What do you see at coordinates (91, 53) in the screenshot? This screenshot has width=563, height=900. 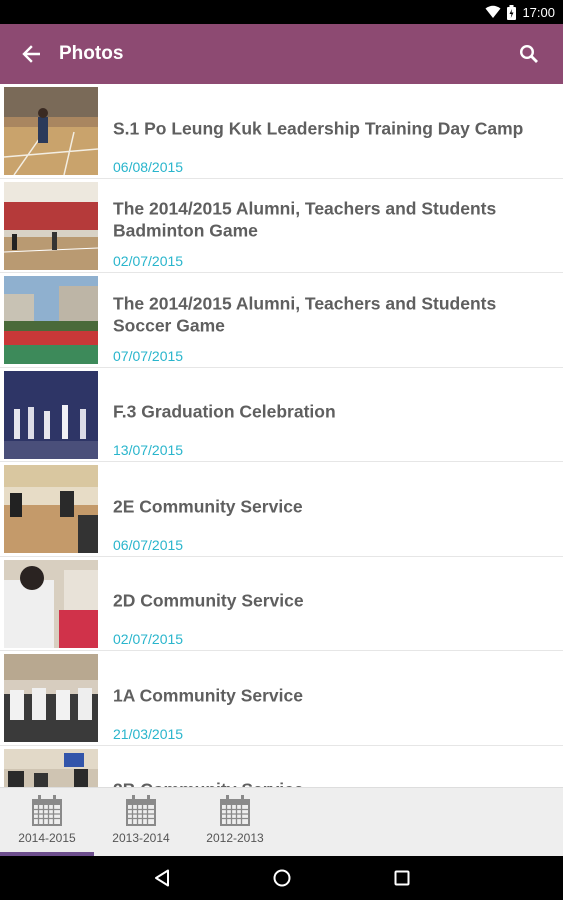 I see `page-title: Photos` at bounding box center [91, 53].